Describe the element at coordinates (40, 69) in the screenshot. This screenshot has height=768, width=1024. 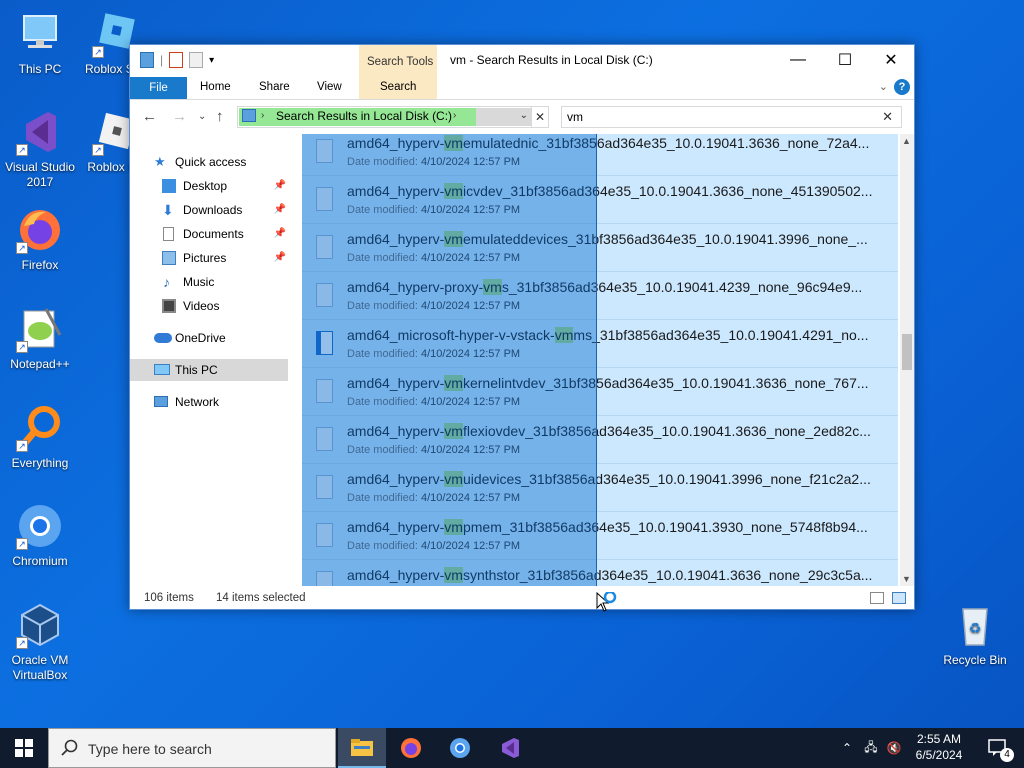
I see `desktop-icon-label: This PC` at that location.